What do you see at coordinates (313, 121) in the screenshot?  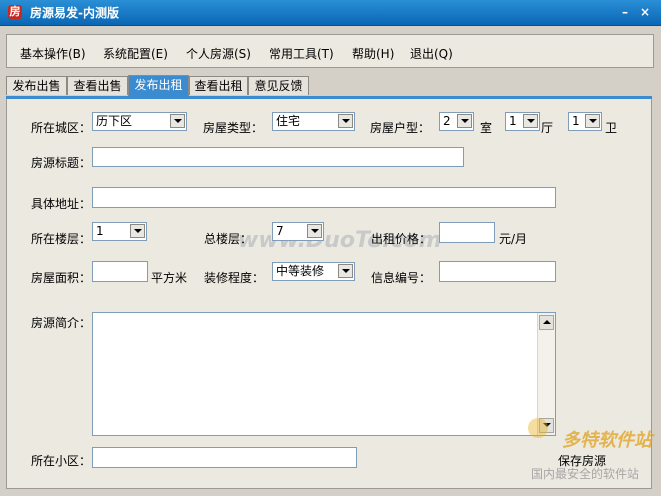 I see `house-type-select: 住宅` at bounding box center [313, 121].